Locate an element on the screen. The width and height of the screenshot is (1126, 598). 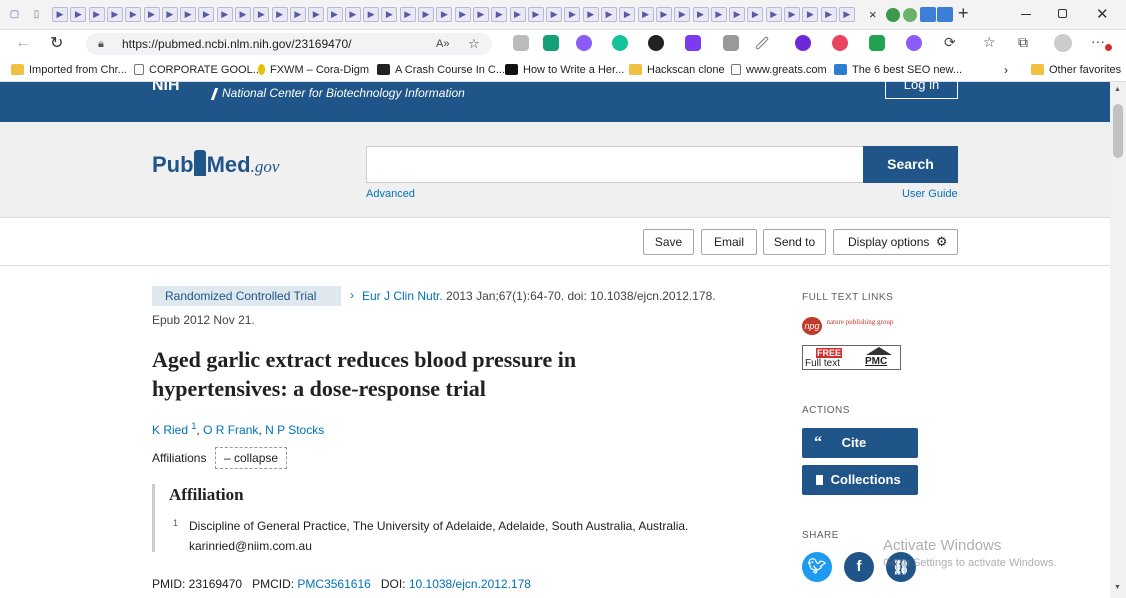
extension-circle-icon is located at coordinates (803, 43).